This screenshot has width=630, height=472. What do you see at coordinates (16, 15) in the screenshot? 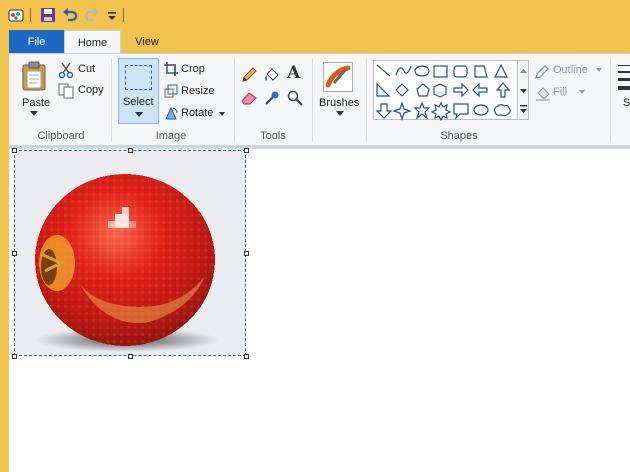
I see `app-menu-icon` at bounding box center [16, 15].